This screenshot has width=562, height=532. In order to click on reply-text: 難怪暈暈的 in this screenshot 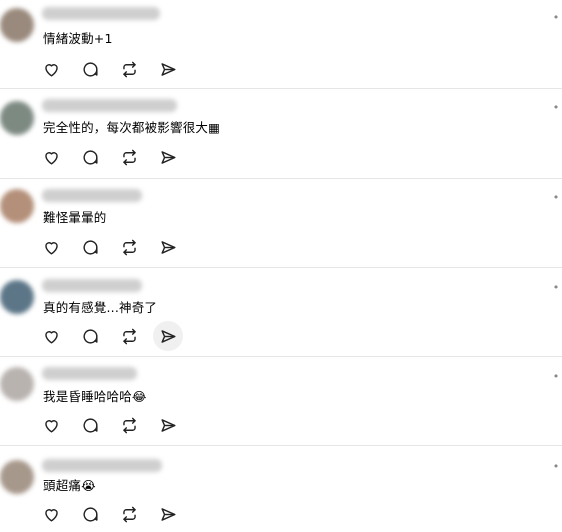, I will do `click(75, 217)`.